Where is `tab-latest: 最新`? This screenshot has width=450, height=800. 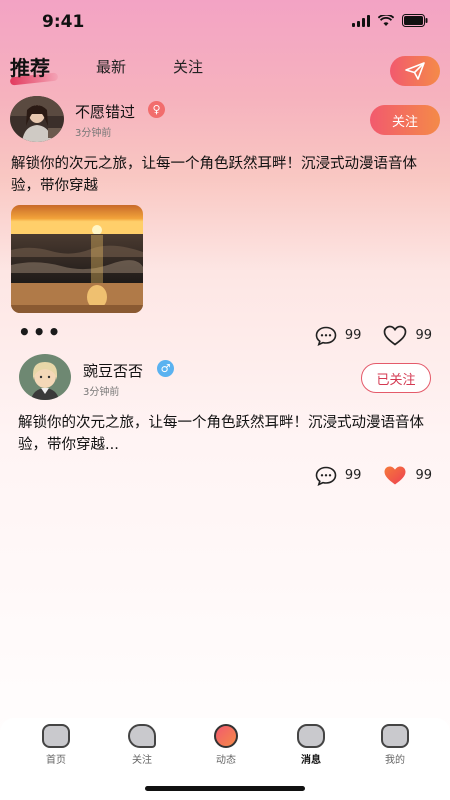
tab-latest: 最新 is located at coordinates (111, 66).